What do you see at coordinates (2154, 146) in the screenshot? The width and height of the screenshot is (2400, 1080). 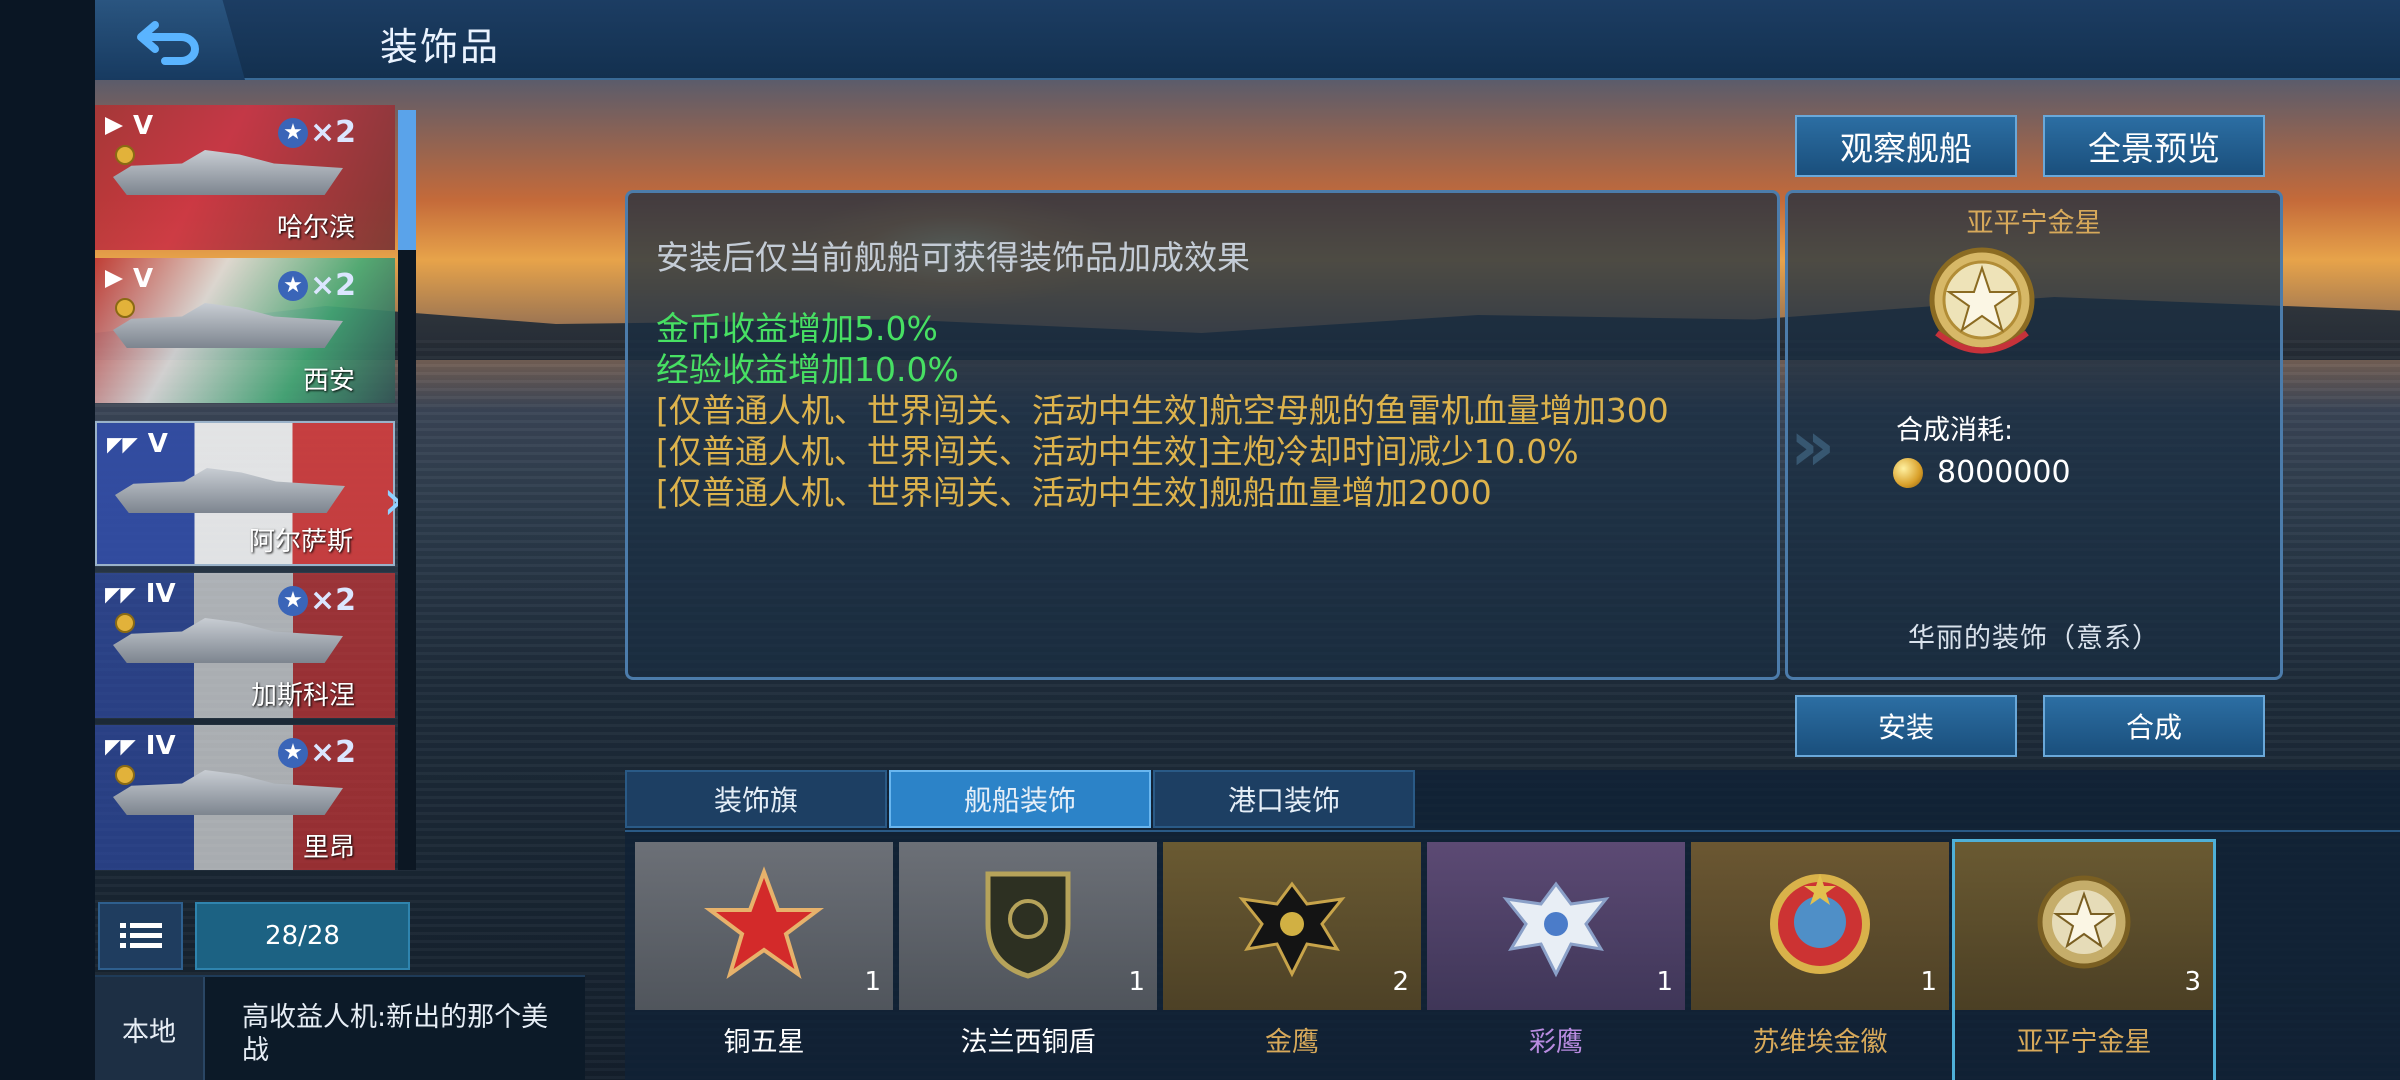 I see `panorama-preview-button: 全景预览` at bounding box center [2154, 146].